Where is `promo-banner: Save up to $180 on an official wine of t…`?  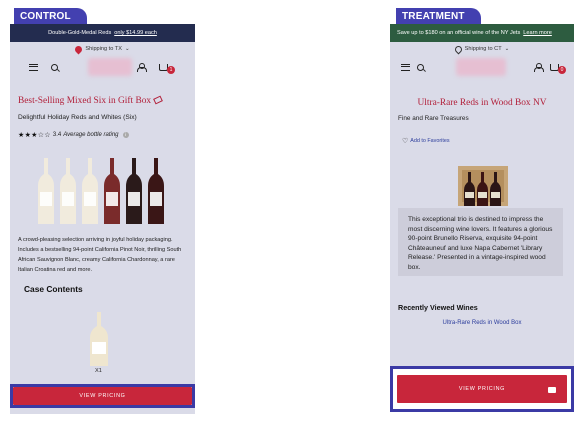
promo-banner: Save up to $180 on an official wine of t… is located at coordinates (482, 33).